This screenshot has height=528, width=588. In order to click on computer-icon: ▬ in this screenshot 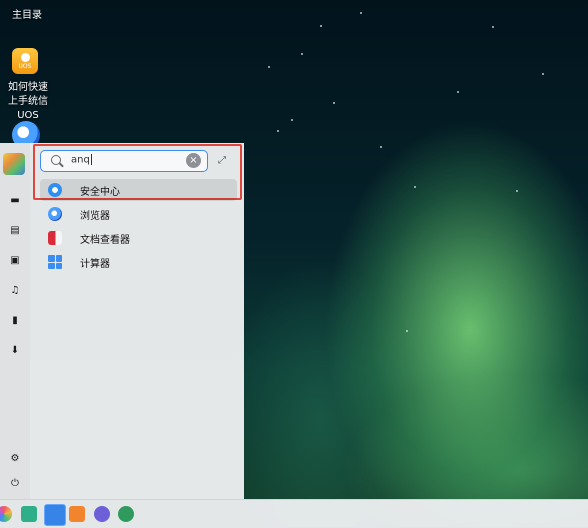, I will do `click(15, 200)`.